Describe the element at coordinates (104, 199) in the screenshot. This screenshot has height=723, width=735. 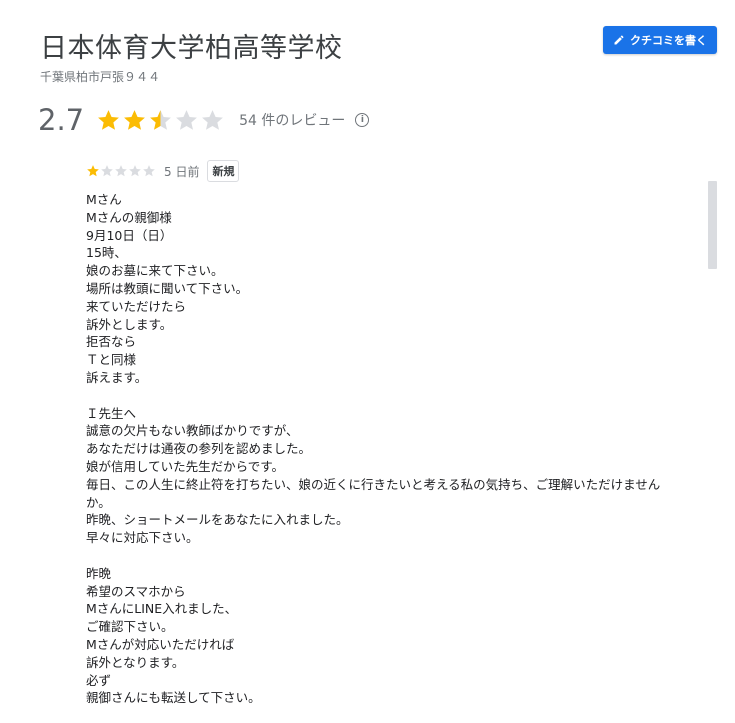
I see `review-line: Mさん` at that location.